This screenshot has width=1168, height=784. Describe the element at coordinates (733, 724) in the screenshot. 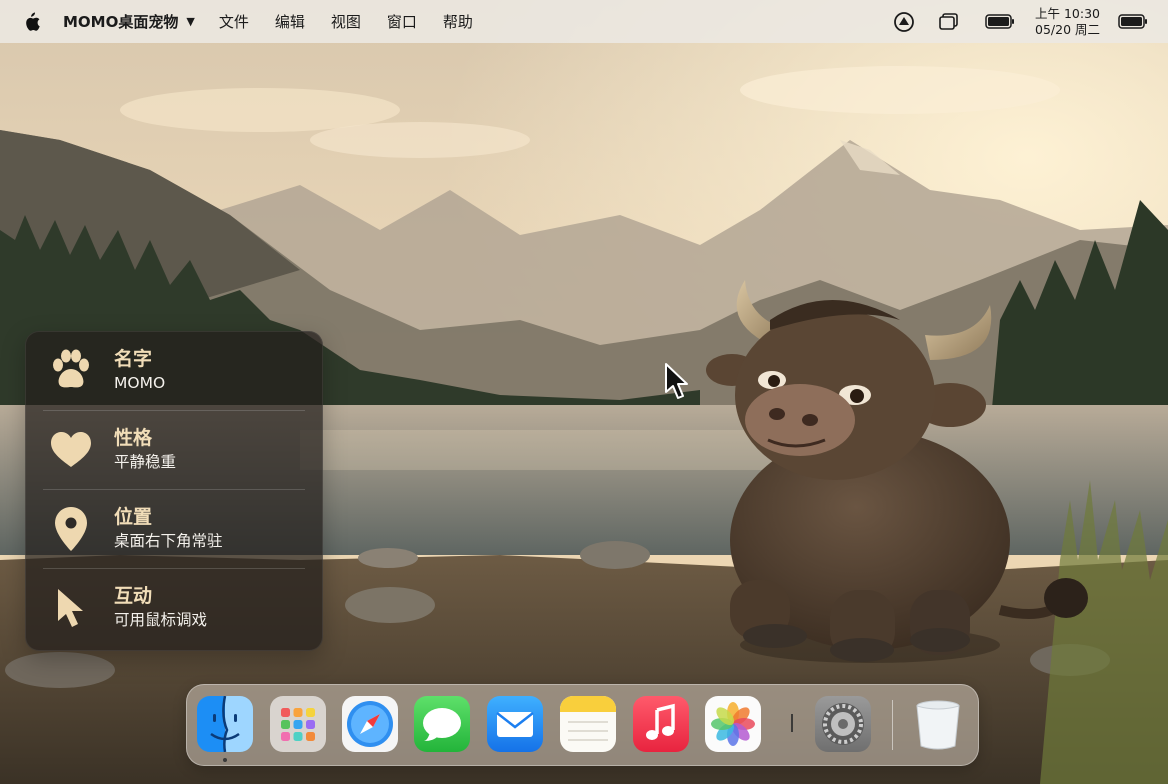

I see `photos-icon` at that location.